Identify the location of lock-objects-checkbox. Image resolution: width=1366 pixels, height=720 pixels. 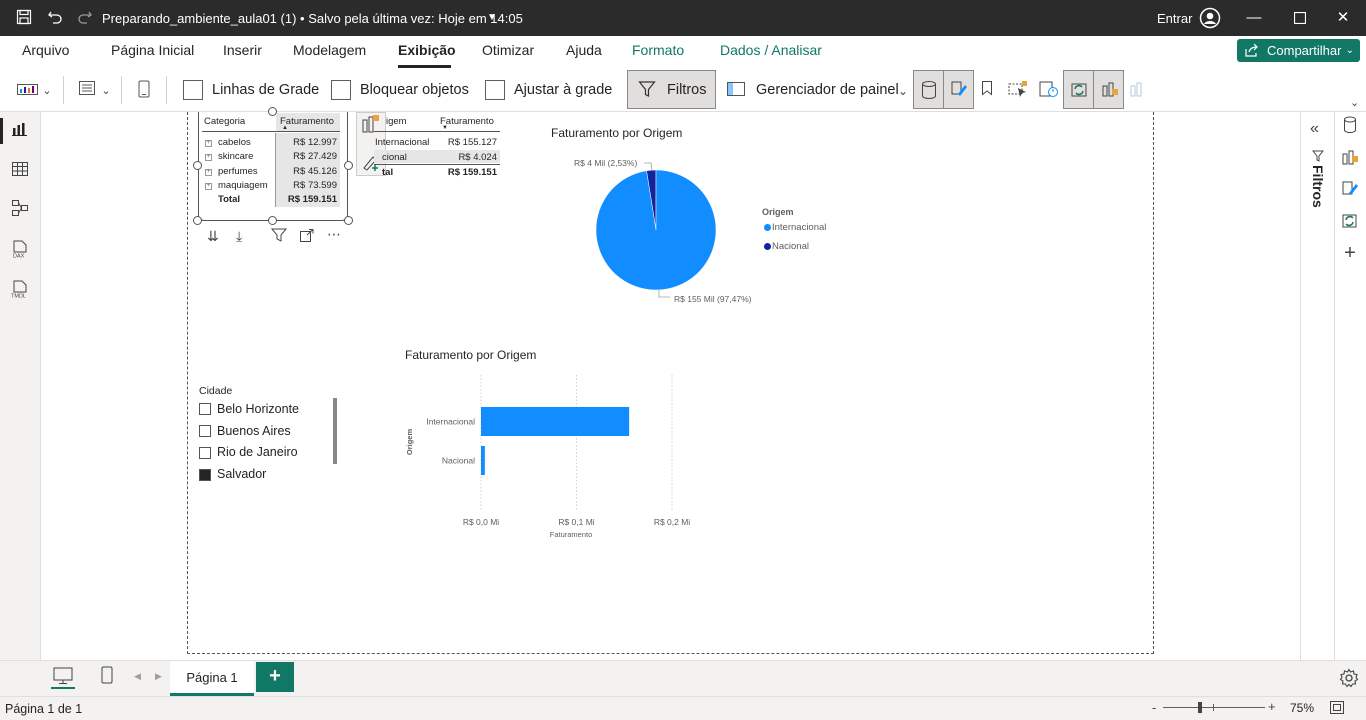
(341, 90).